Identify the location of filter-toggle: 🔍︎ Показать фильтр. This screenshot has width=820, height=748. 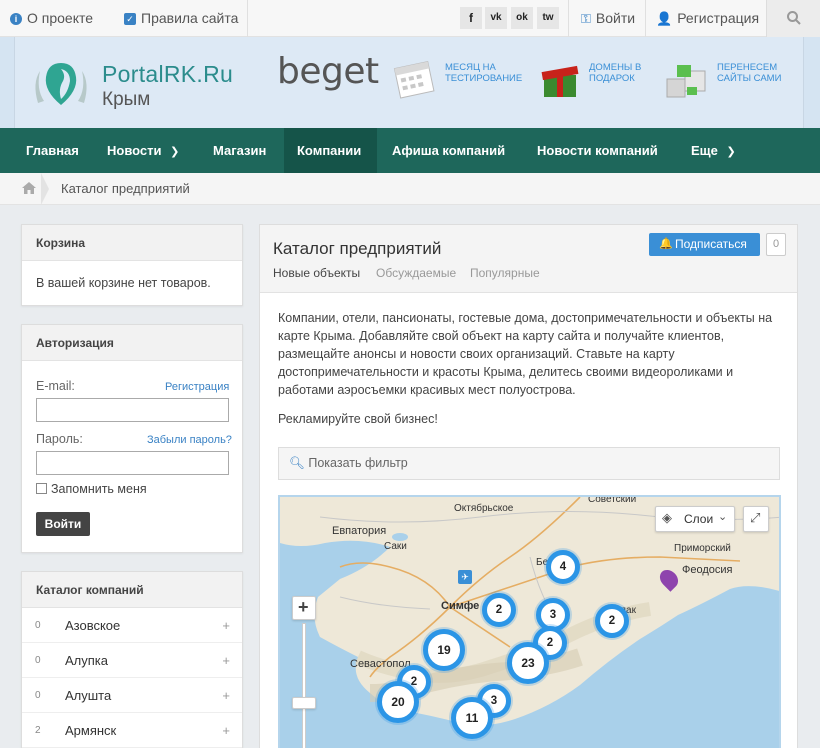
(529, 463).